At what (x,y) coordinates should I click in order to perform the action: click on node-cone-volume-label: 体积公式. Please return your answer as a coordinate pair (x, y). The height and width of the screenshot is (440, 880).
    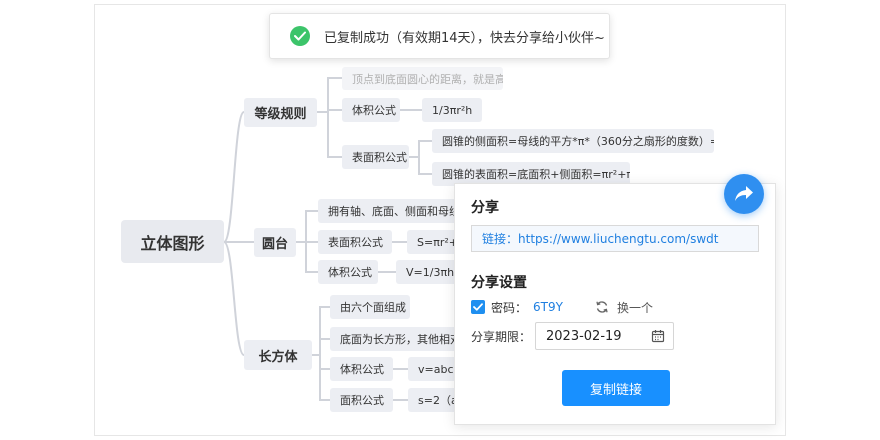
    Looking at the image, I should click on (371, 110).